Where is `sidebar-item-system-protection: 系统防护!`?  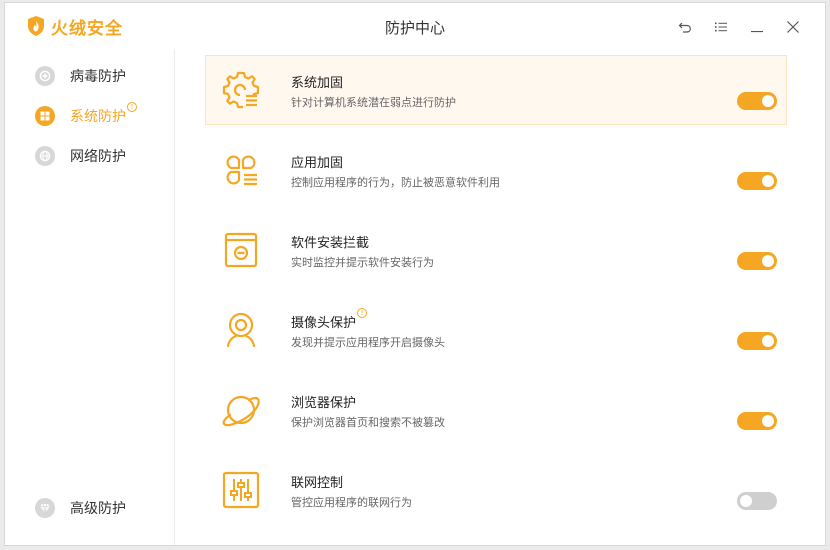 sidebar-item-system-protection: 系统防护! is located at coordinates (86, 114).